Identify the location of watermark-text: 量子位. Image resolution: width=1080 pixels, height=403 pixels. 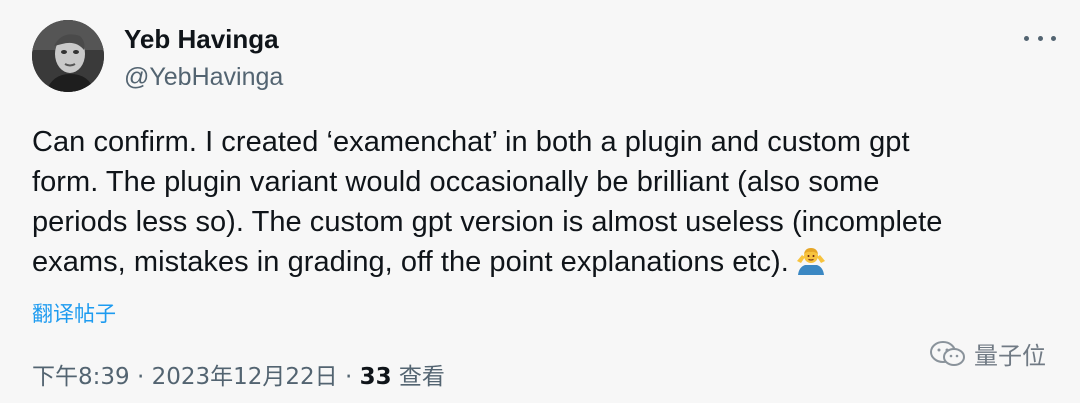
(1010, 356).